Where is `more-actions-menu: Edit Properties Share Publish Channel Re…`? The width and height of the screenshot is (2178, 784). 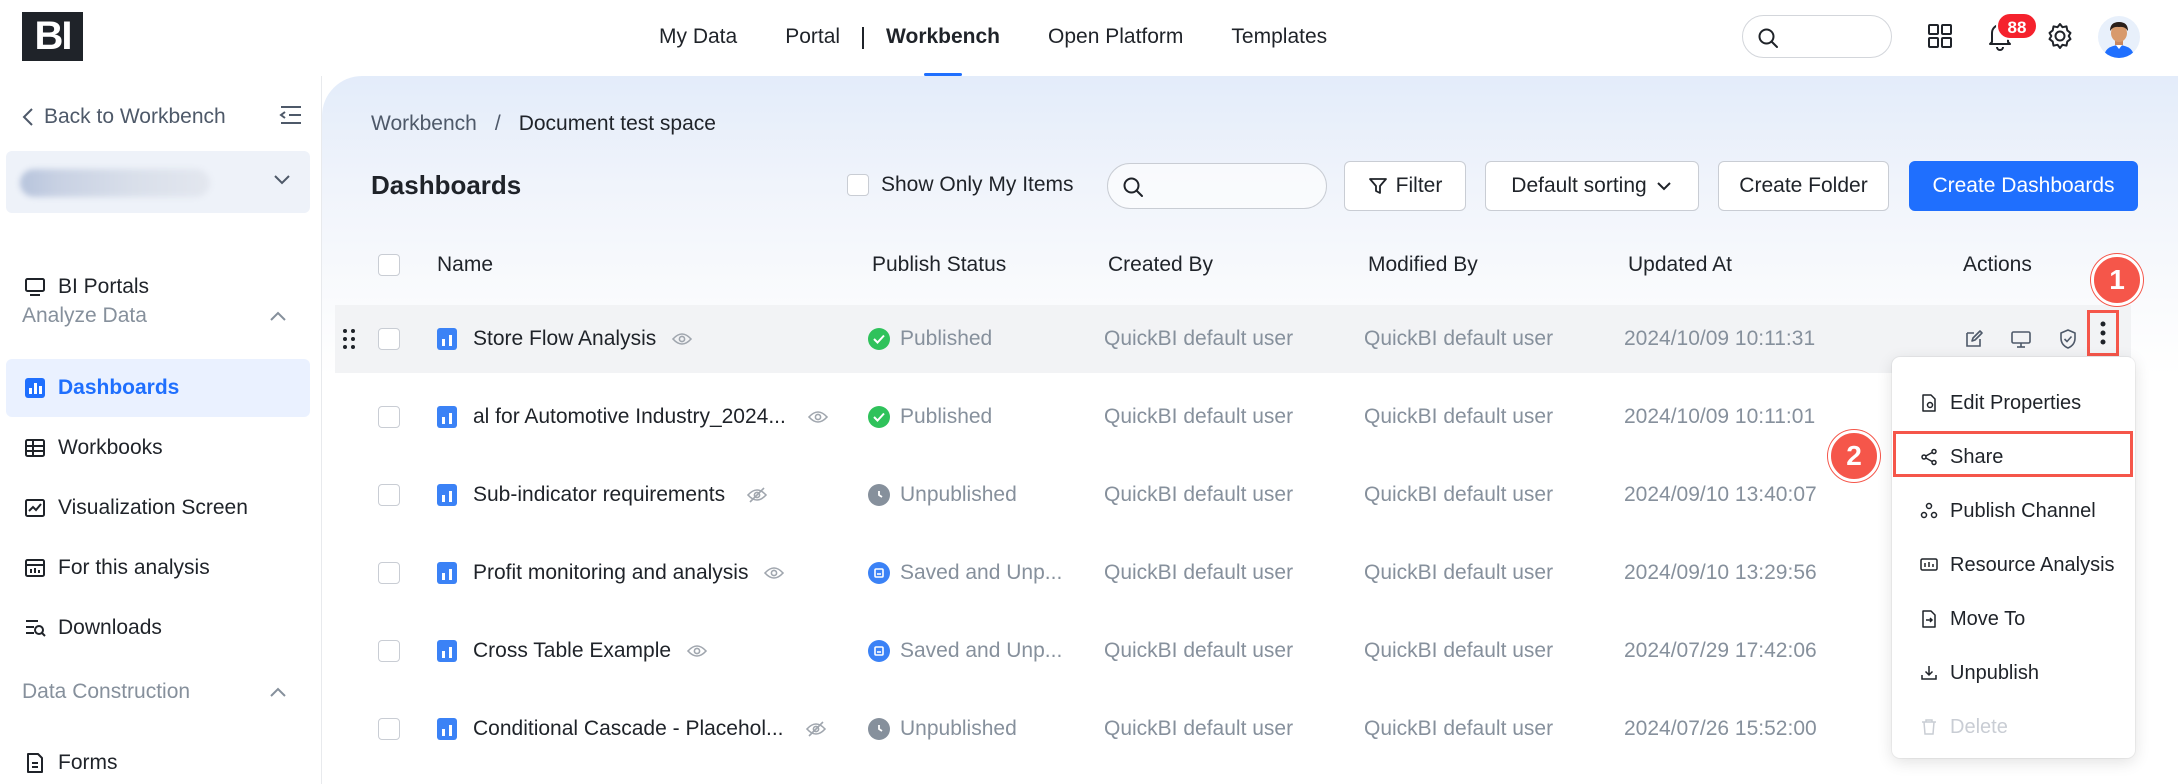 more-actions-menu: Edit Properties Share Publish Channel Re… is located at coordinates (2013, 557).